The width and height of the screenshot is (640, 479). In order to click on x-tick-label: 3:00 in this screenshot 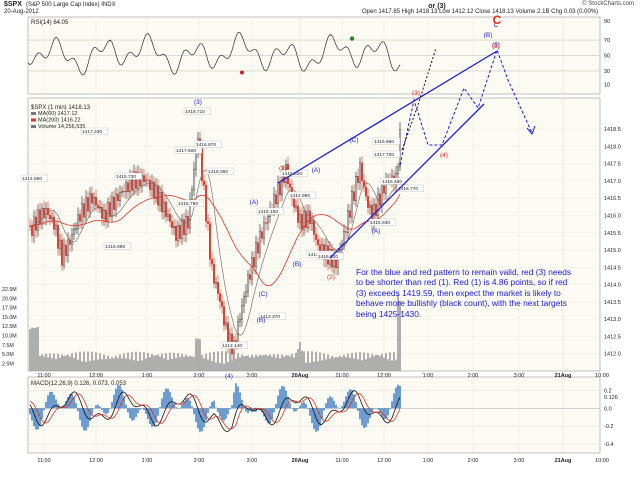, I will do `click(252, 376)`.